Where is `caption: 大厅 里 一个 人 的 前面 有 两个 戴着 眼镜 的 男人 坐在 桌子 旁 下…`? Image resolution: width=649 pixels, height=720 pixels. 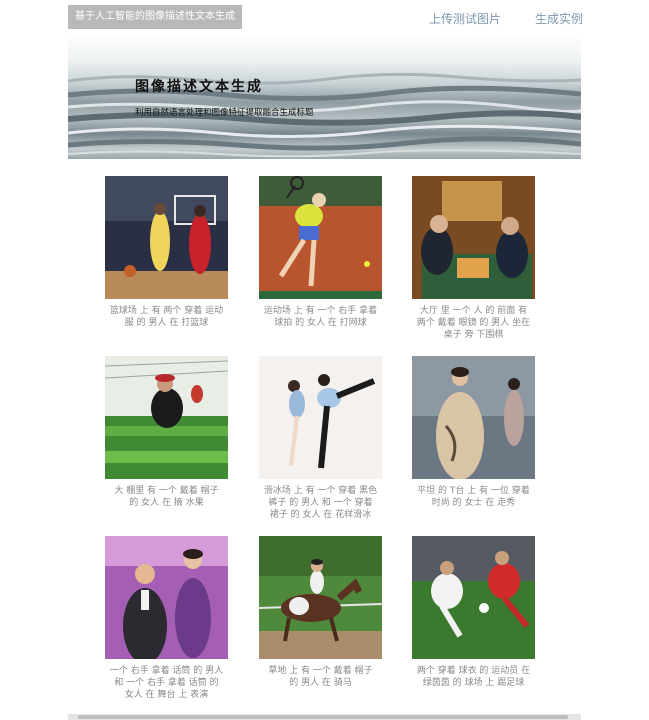 caption: 大厅 里 一个 人 的 前面 有 两个 戴着 眼镜 的 男人 坐在 桌子 旁 下… is located at coordinates (473, 323).